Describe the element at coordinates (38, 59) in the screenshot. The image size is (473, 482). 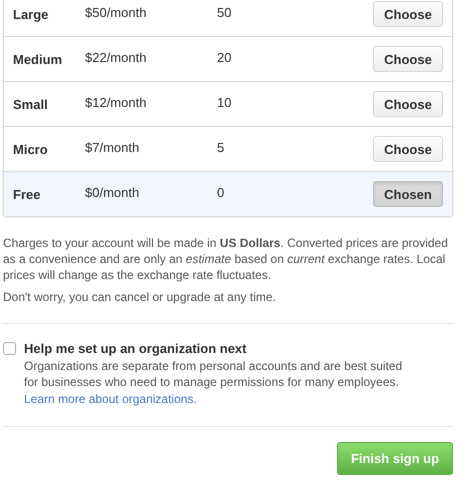
I see `plan-name: Medium` at that location.